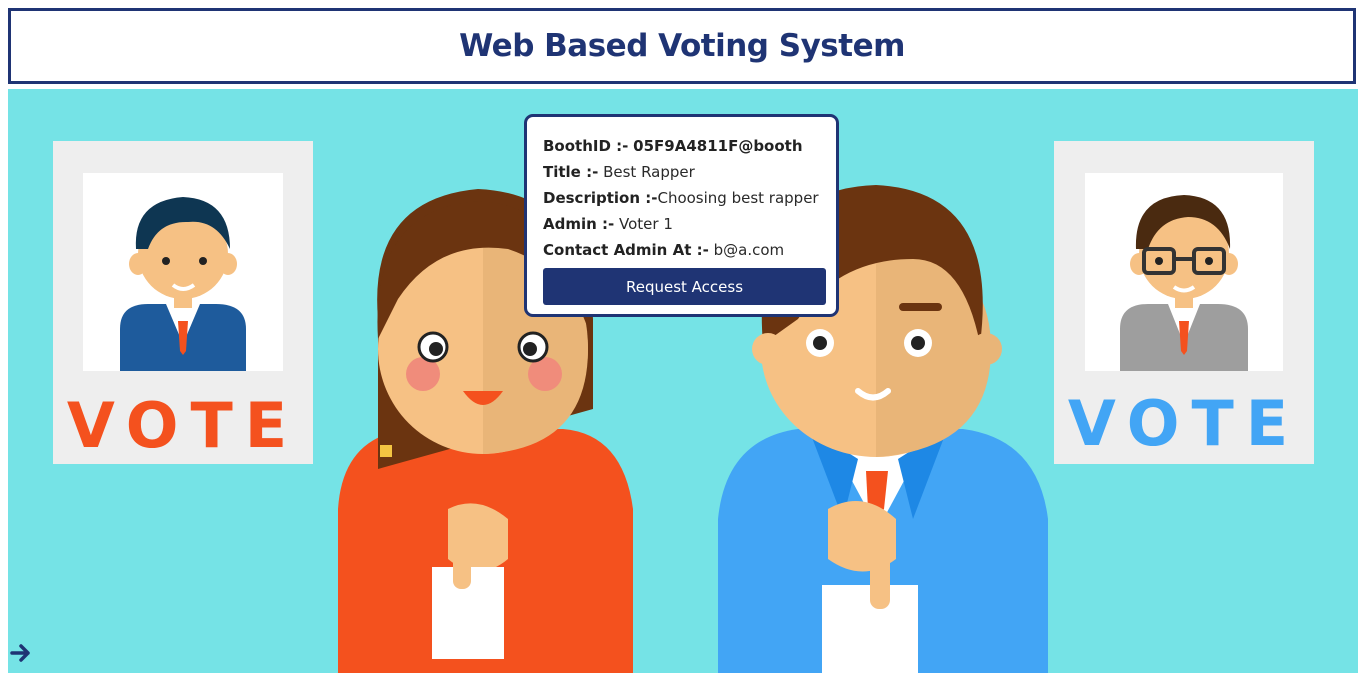 The image size is (1366, 673). Describe the element at coordinates (579, 224) in the screenshot. I see `admin-label: Admin :-` at that location.